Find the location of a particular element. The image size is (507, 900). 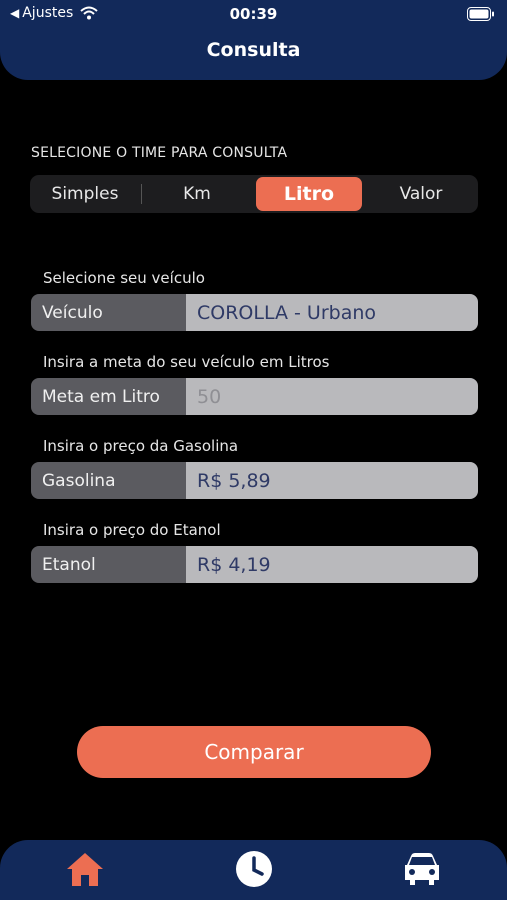

tab-home is located at coordinates (85, 871).